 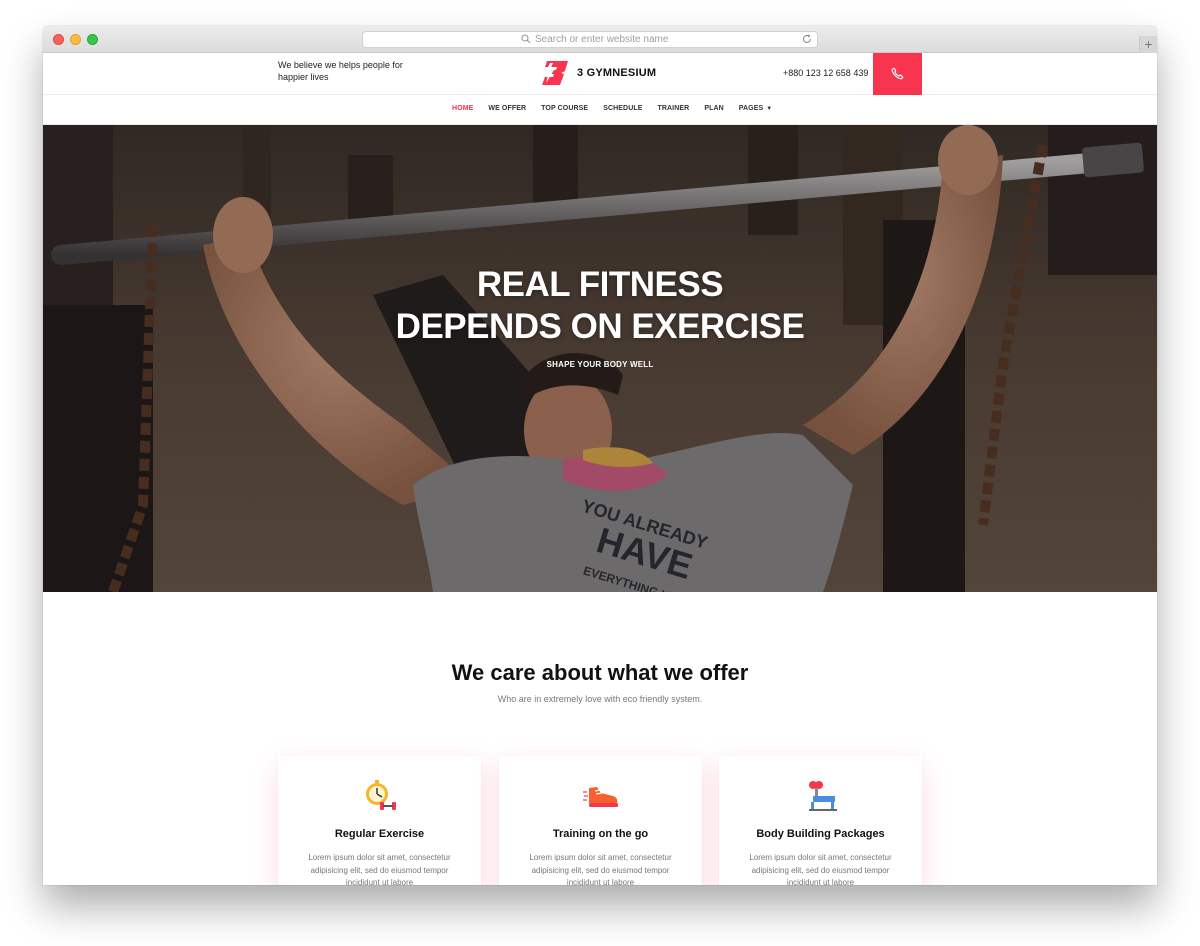 I want to click on address-placeholder: Search or enter website name, so click(x=602, y=39).